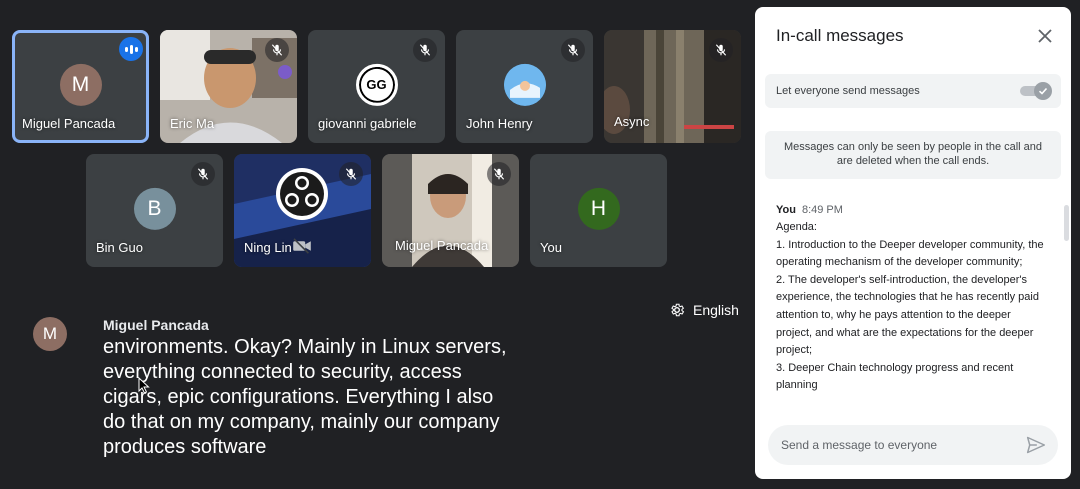  I want to click on participant-tile-john-henry: John Henry, so click(524, 86).